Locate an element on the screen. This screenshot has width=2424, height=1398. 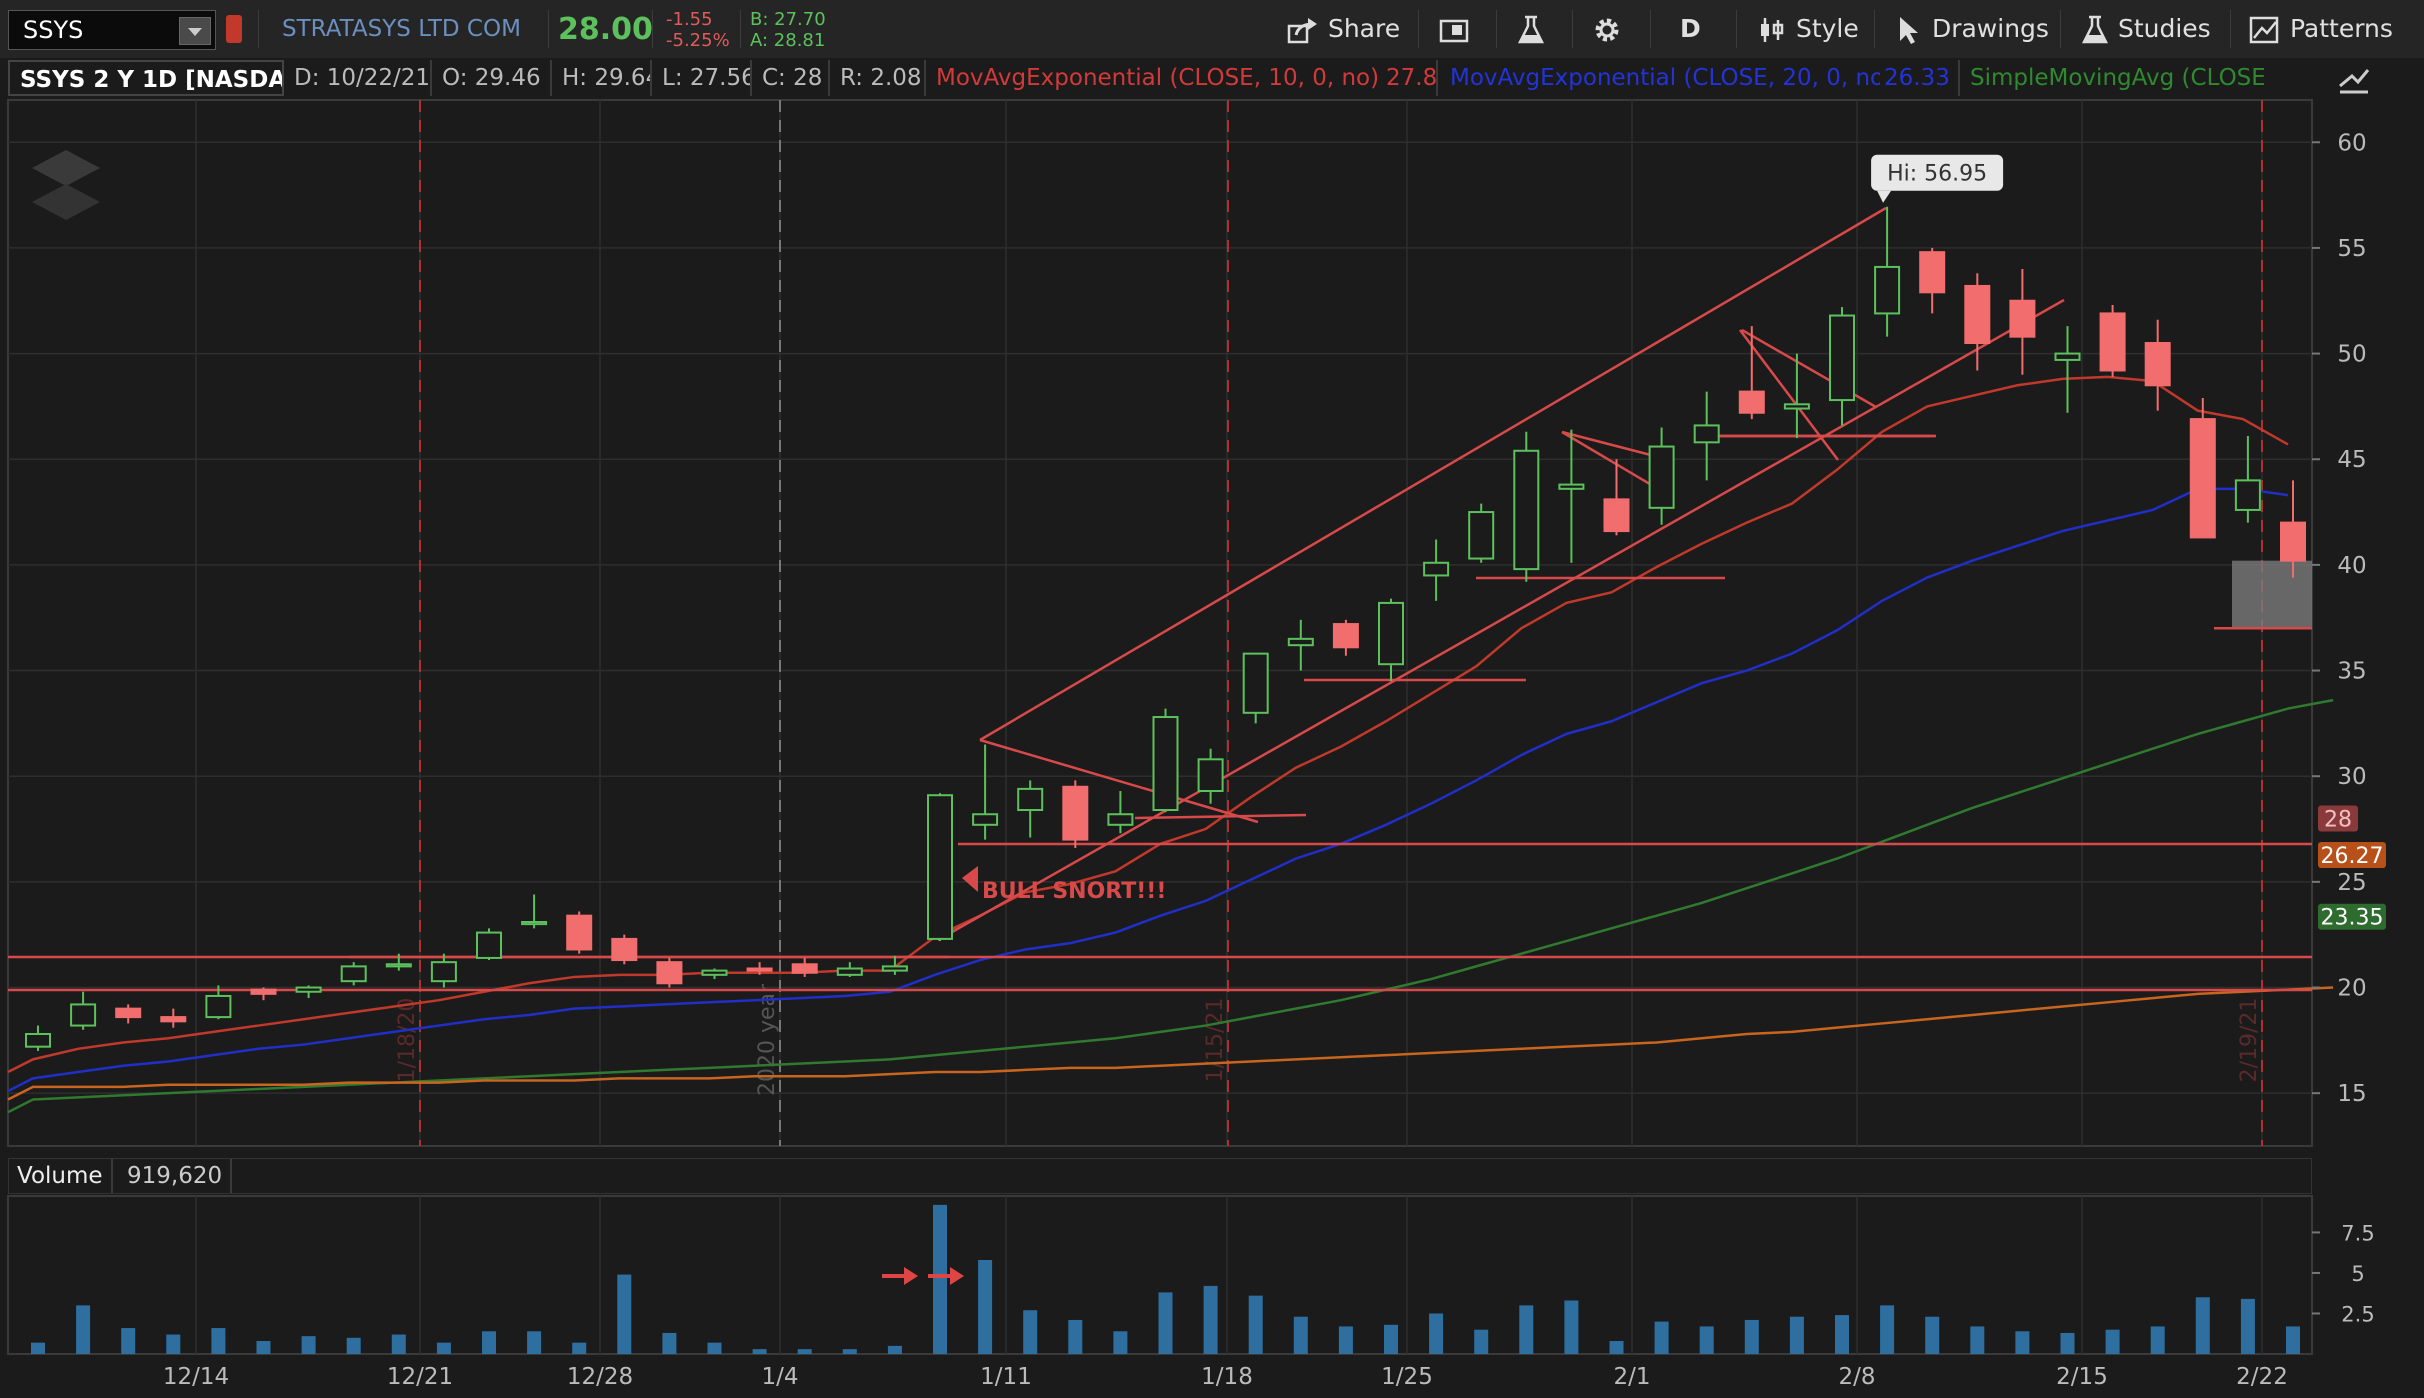
chart-expand-button is located at coordinates (2352, 80).